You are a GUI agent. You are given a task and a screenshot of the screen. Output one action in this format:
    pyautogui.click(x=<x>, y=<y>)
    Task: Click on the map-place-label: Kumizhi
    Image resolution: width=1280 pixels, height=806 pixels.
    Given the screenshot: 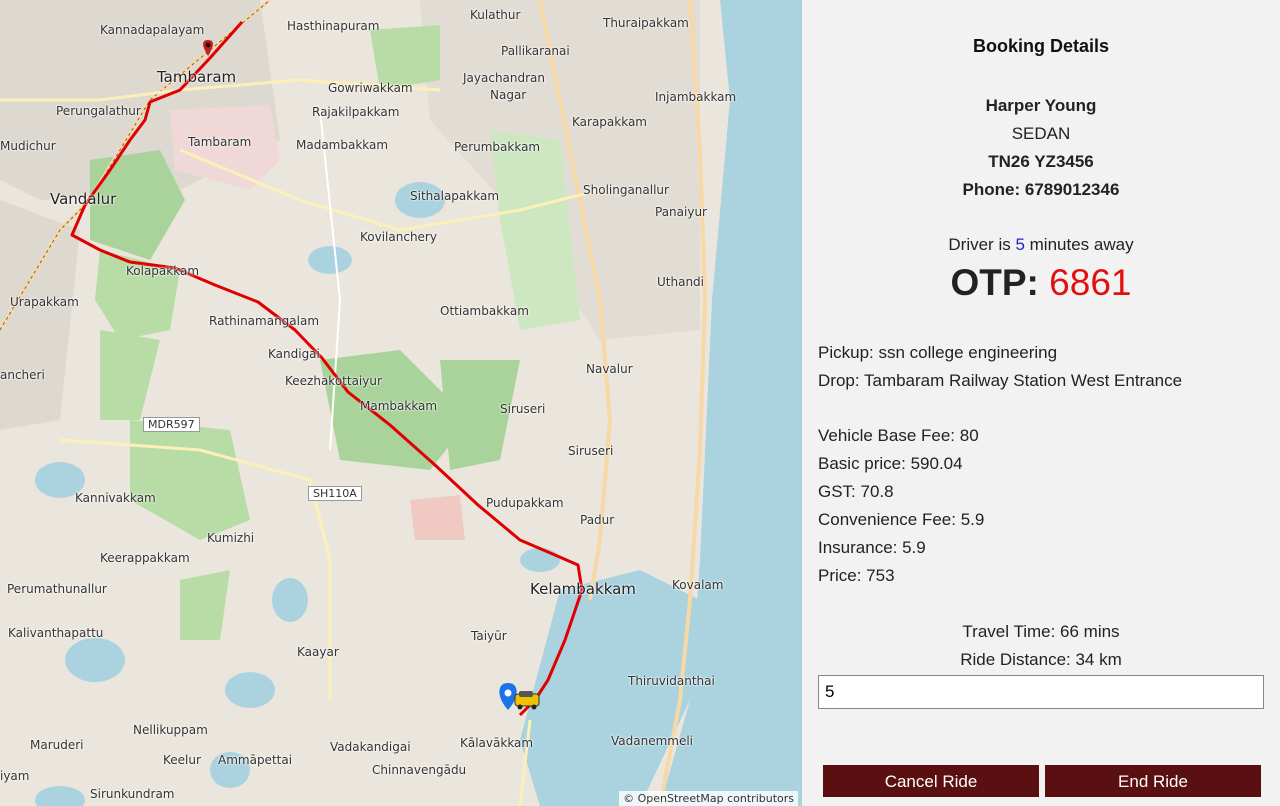 What is the action you would take?
    pyautogui.click(x=231, y=538)
    